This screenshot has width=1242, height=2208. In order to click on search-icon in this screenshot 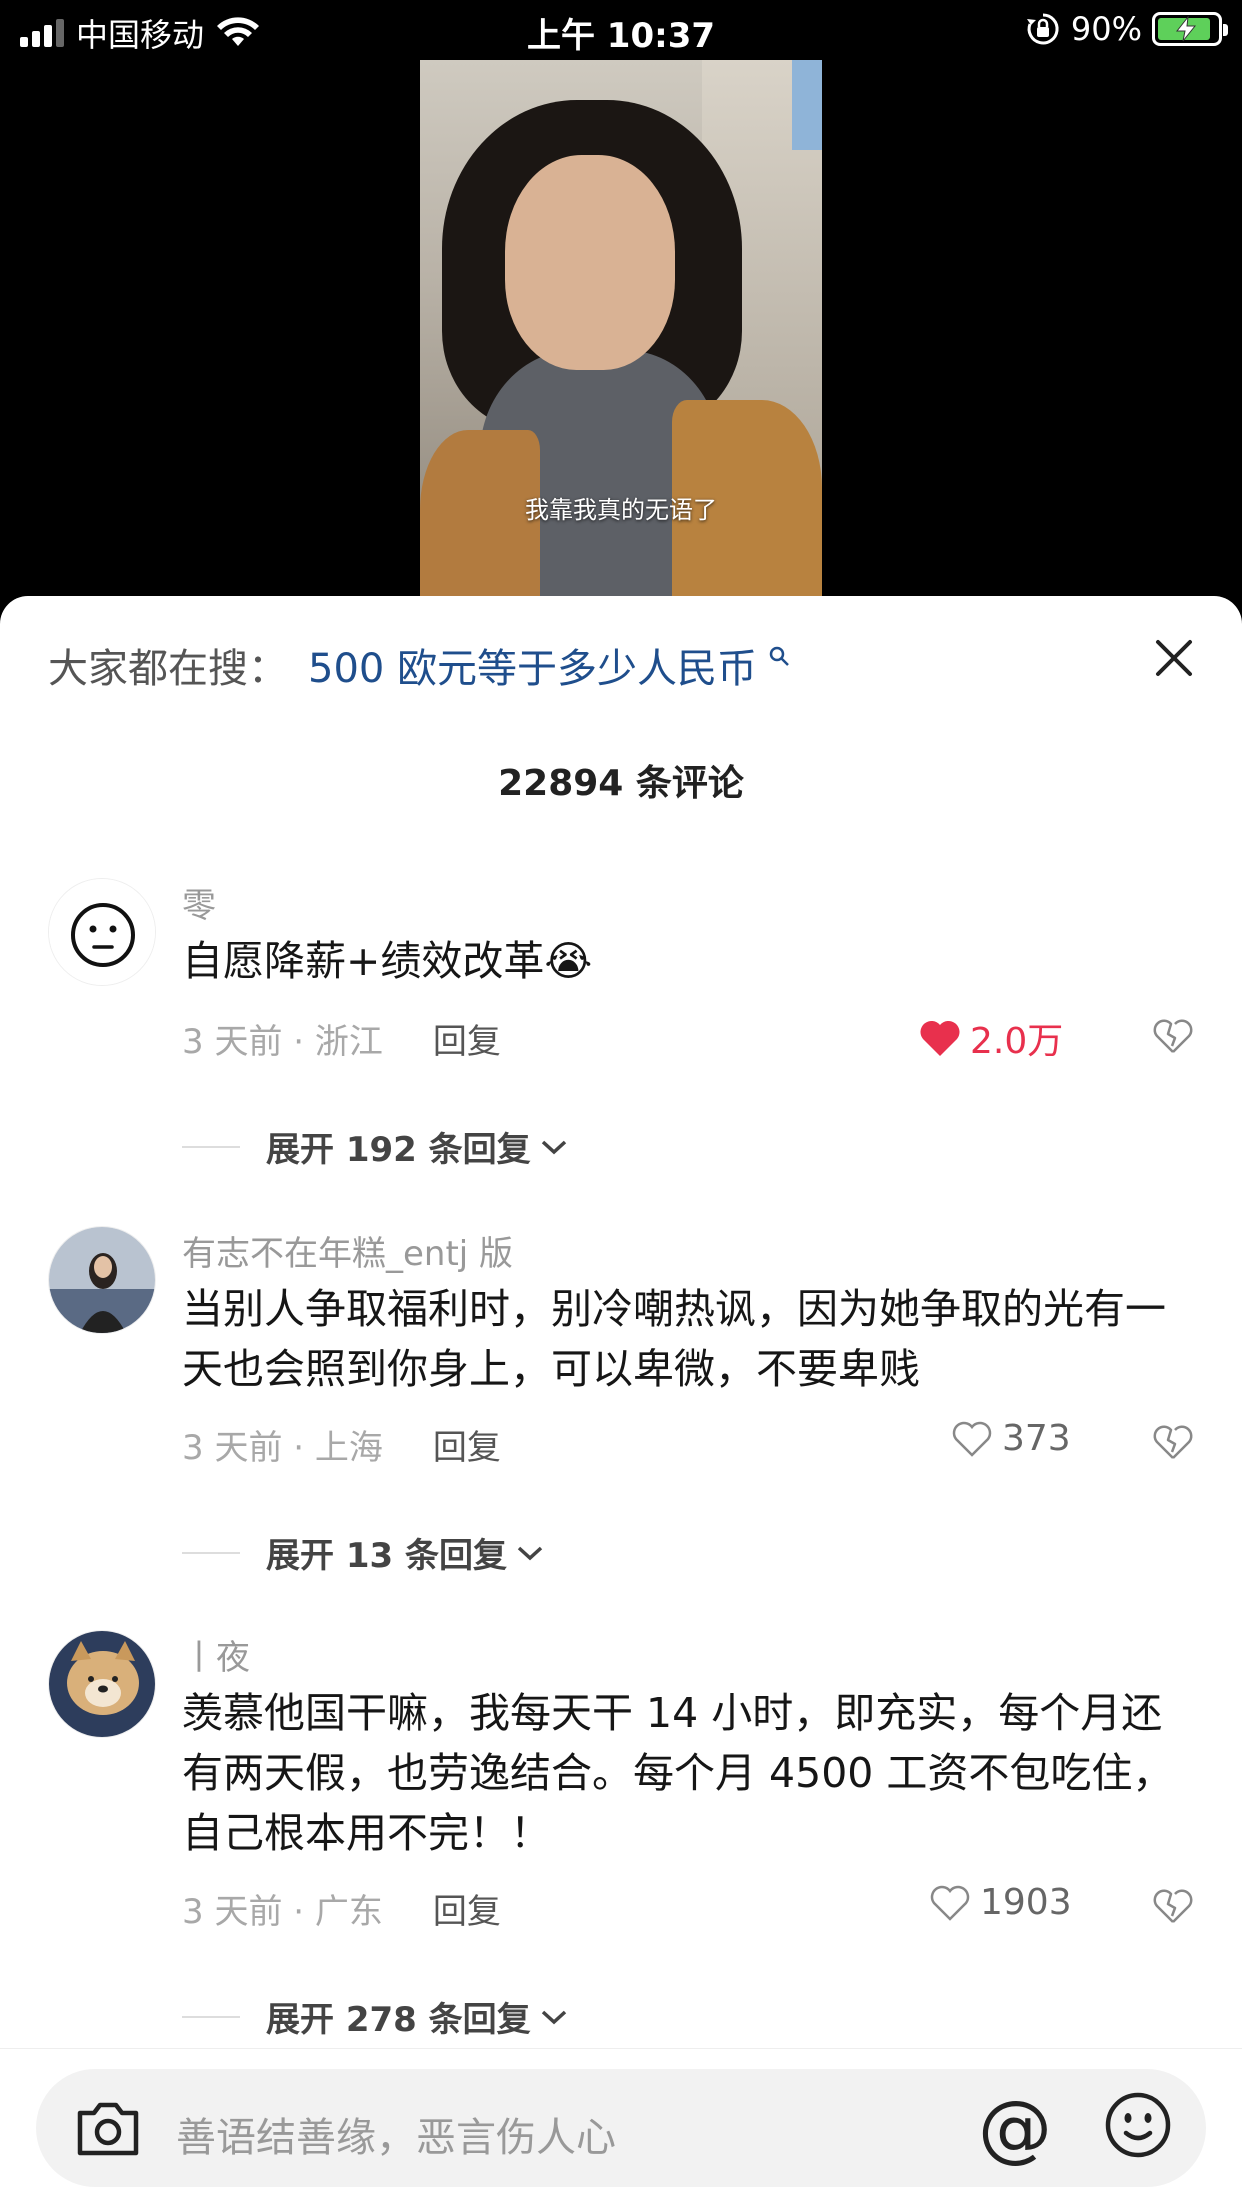, I will do `click(779, 656)`.